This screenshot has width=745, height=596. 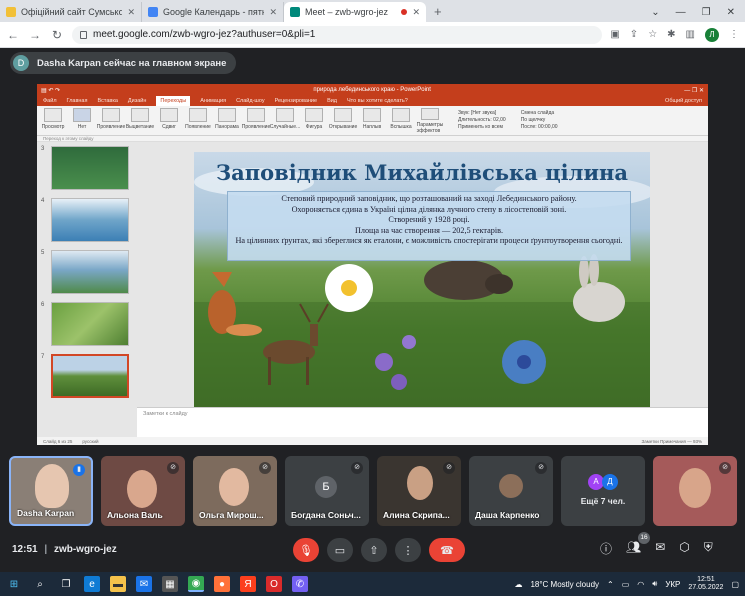 I want to click on call-buttons: 🎙︎ ▭ ⇧ ⋮ ☎, so click(x=379, y=550).